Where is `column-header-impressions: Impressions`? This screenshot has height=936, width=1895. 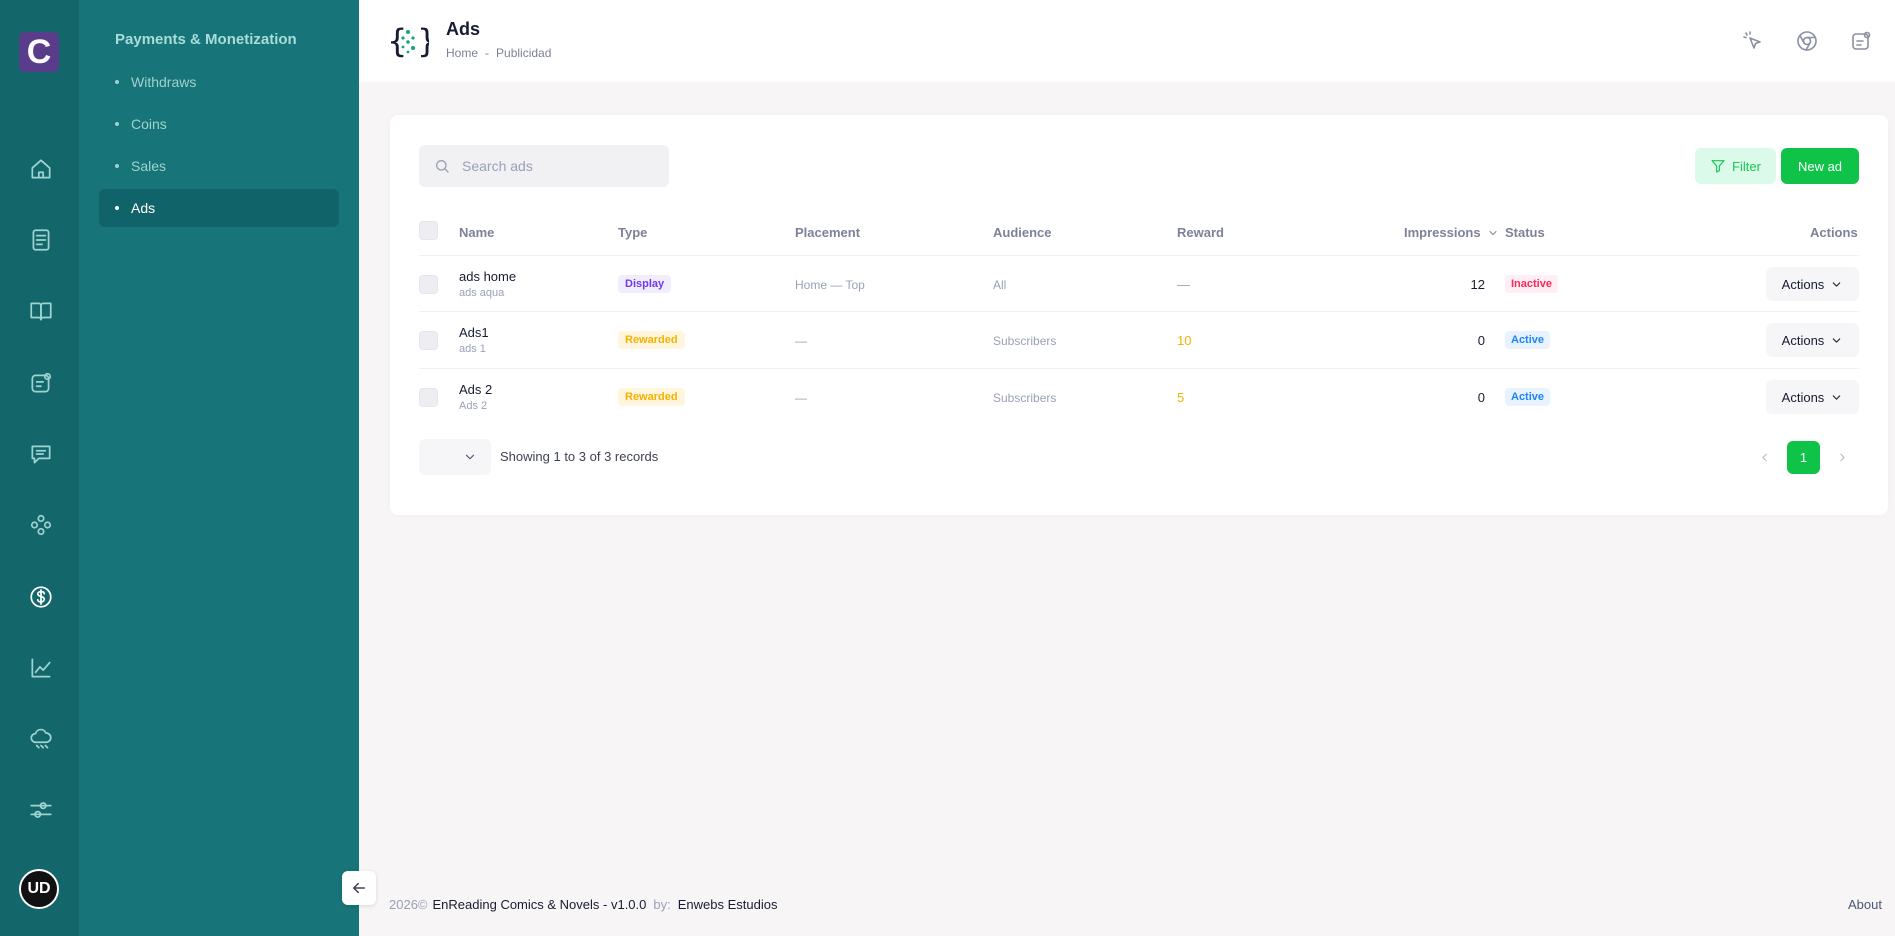 column-header-impressions: Impressions is located at coordinates (1451, 232).